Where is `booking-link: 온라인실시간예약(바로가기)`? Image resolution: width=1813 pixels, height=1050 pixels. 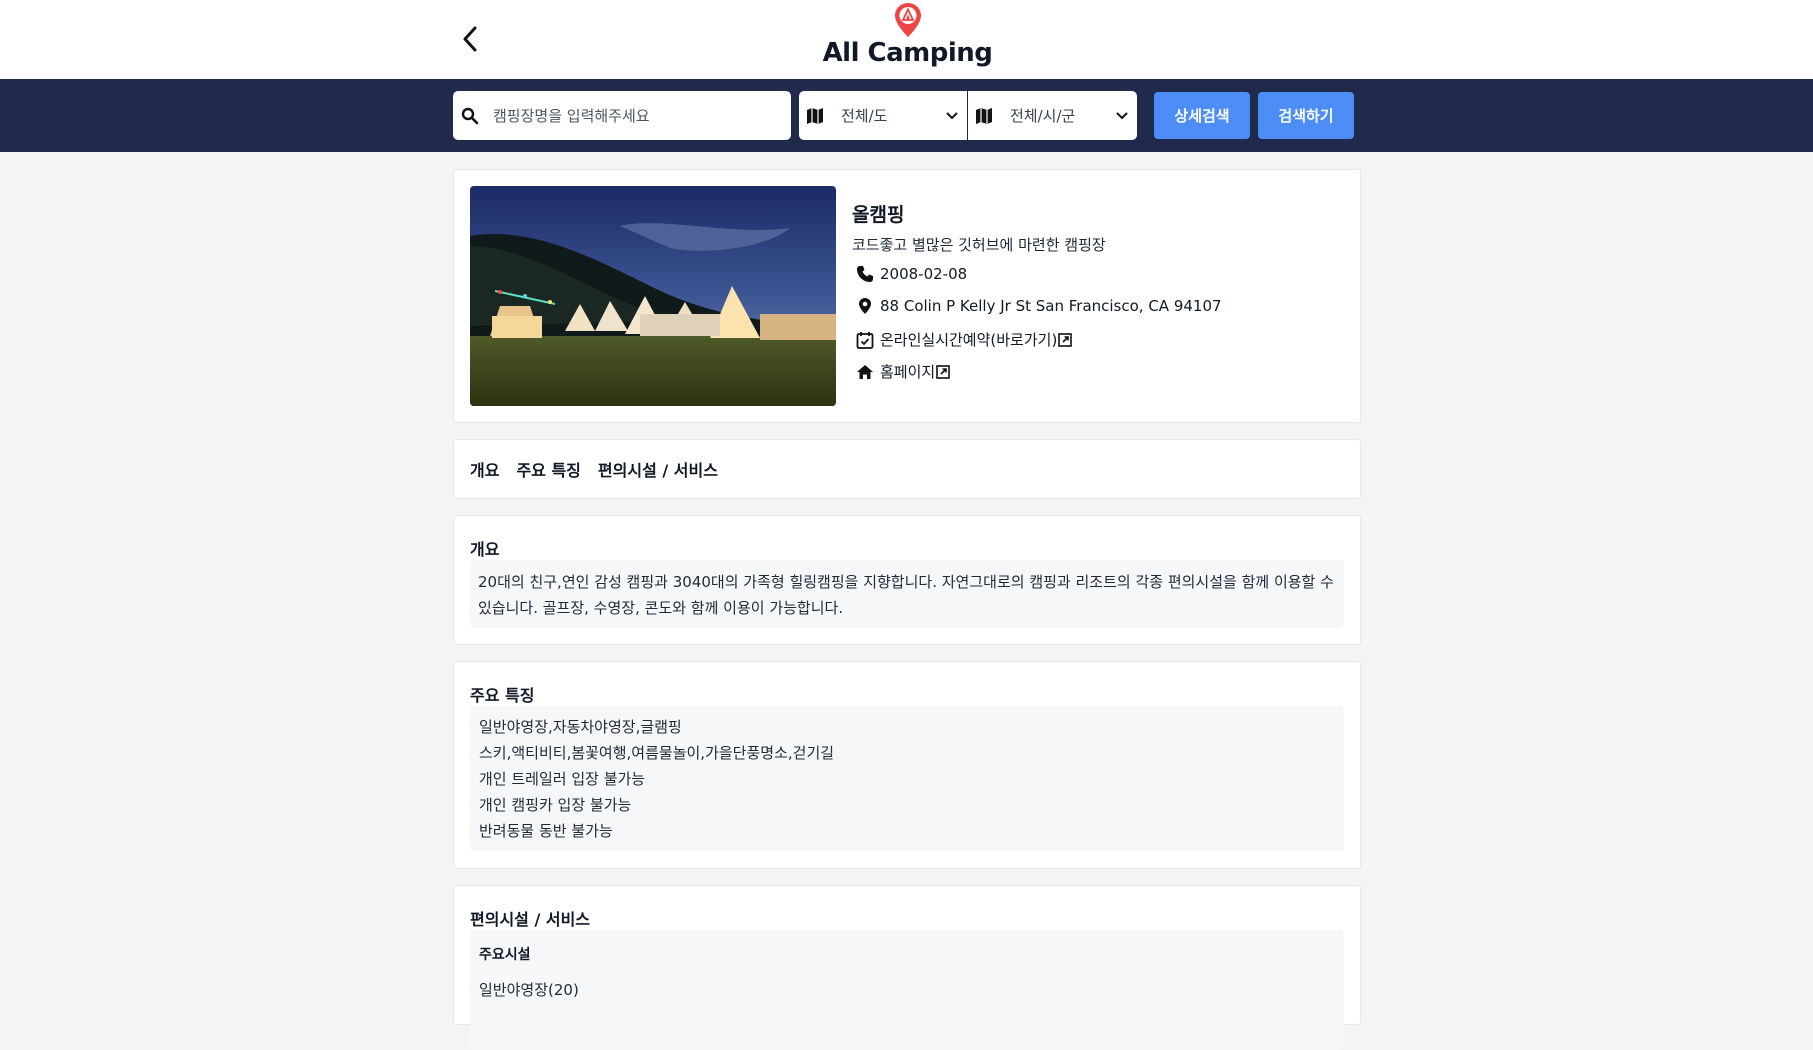
booking-link: 온라인실시간예약(바로가기) is located at coordinates (967, 339).